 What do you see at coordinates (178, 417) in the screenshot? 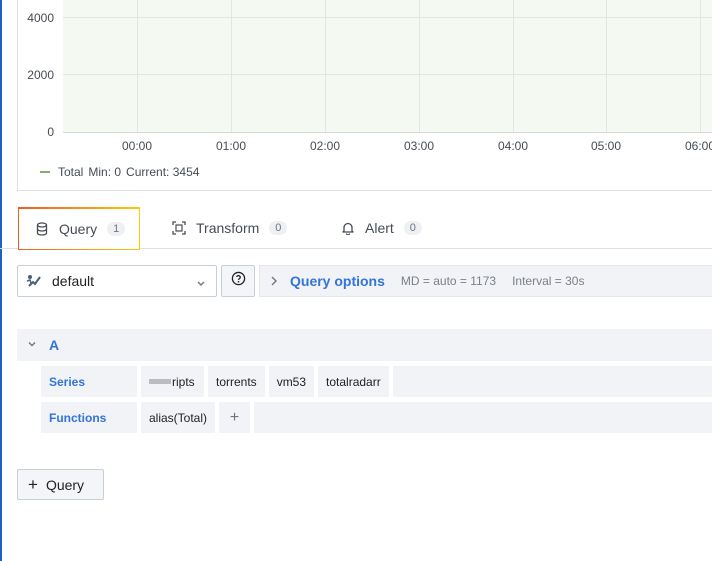
I see `function-alias: alias(Total)` at bounding box center [178, 417].